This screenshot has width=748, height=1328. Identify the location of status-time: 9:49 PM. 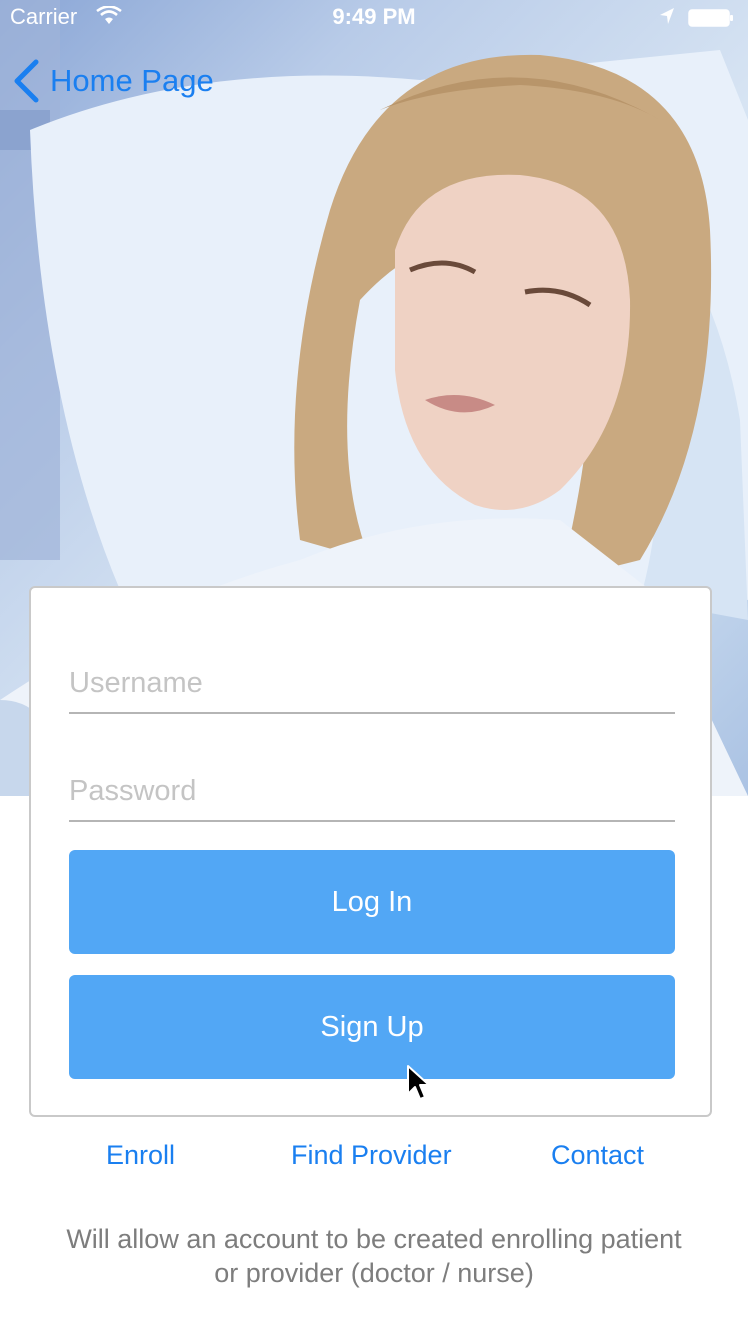
(374, 16).